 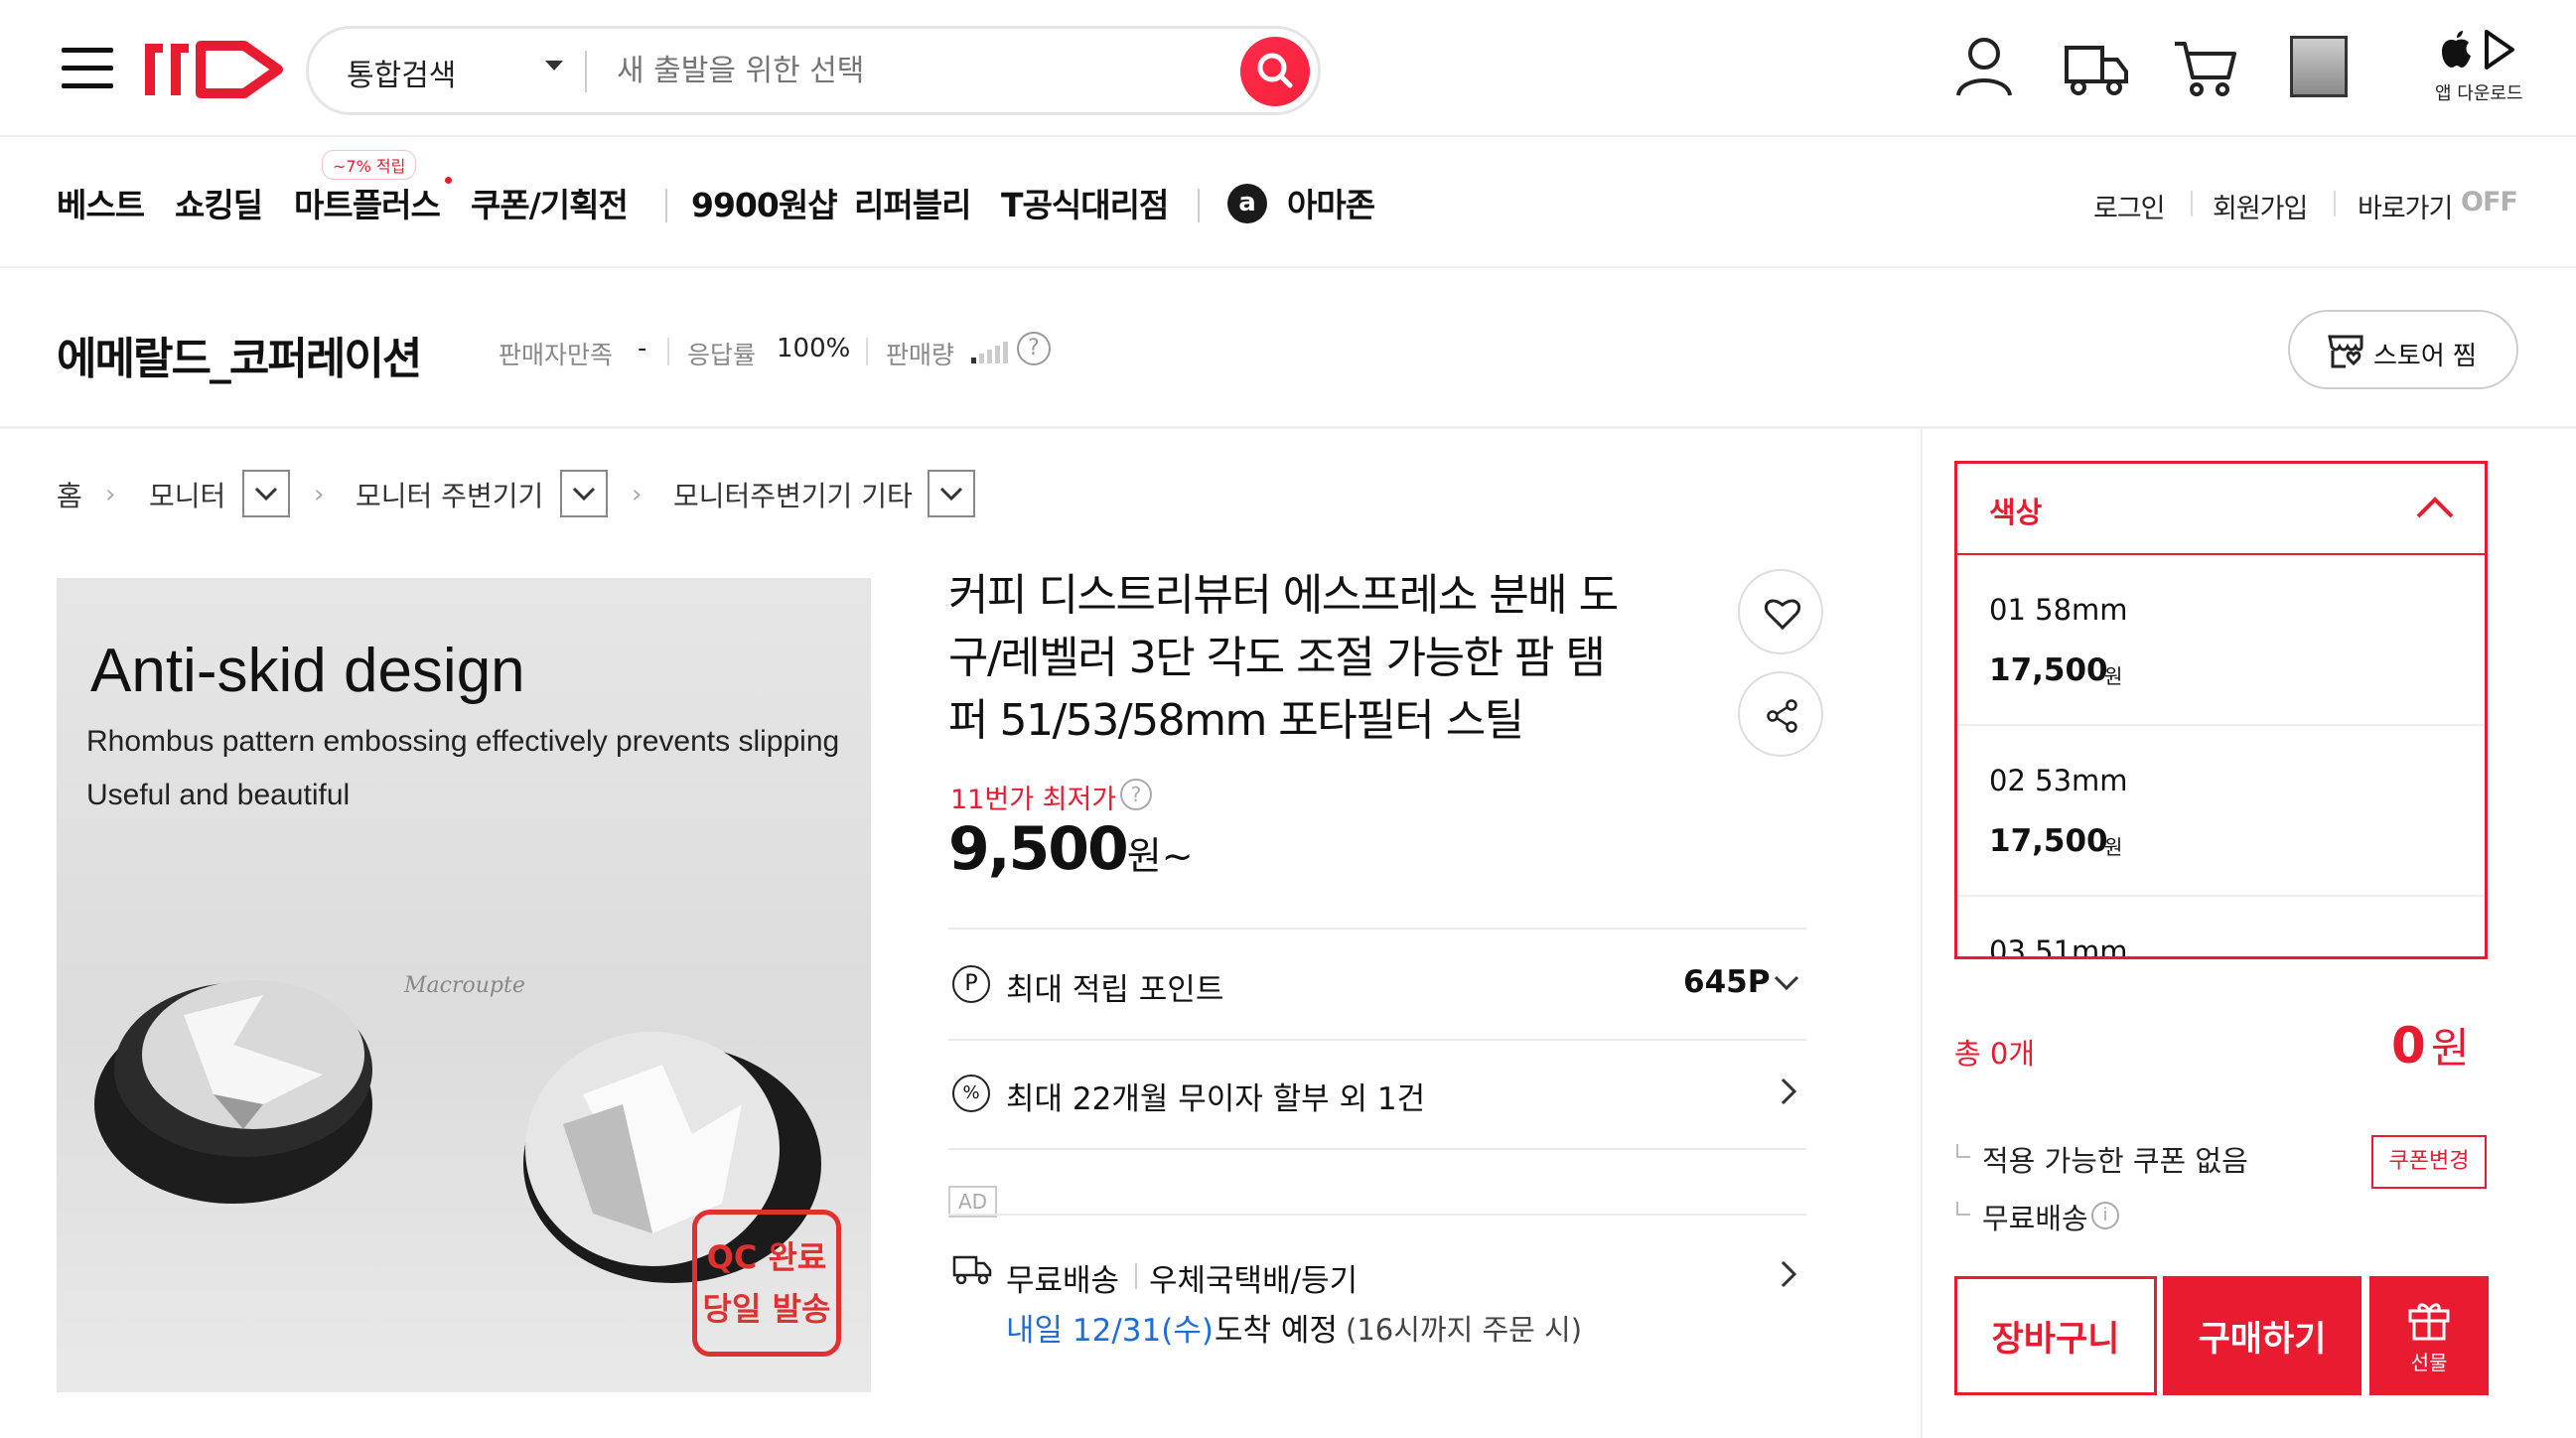 What do you see at coordinates (219, 205) in the screenshot?
I see `gnb-shocking-deal: 쇼킹딜` at bounding box center [219, 205].